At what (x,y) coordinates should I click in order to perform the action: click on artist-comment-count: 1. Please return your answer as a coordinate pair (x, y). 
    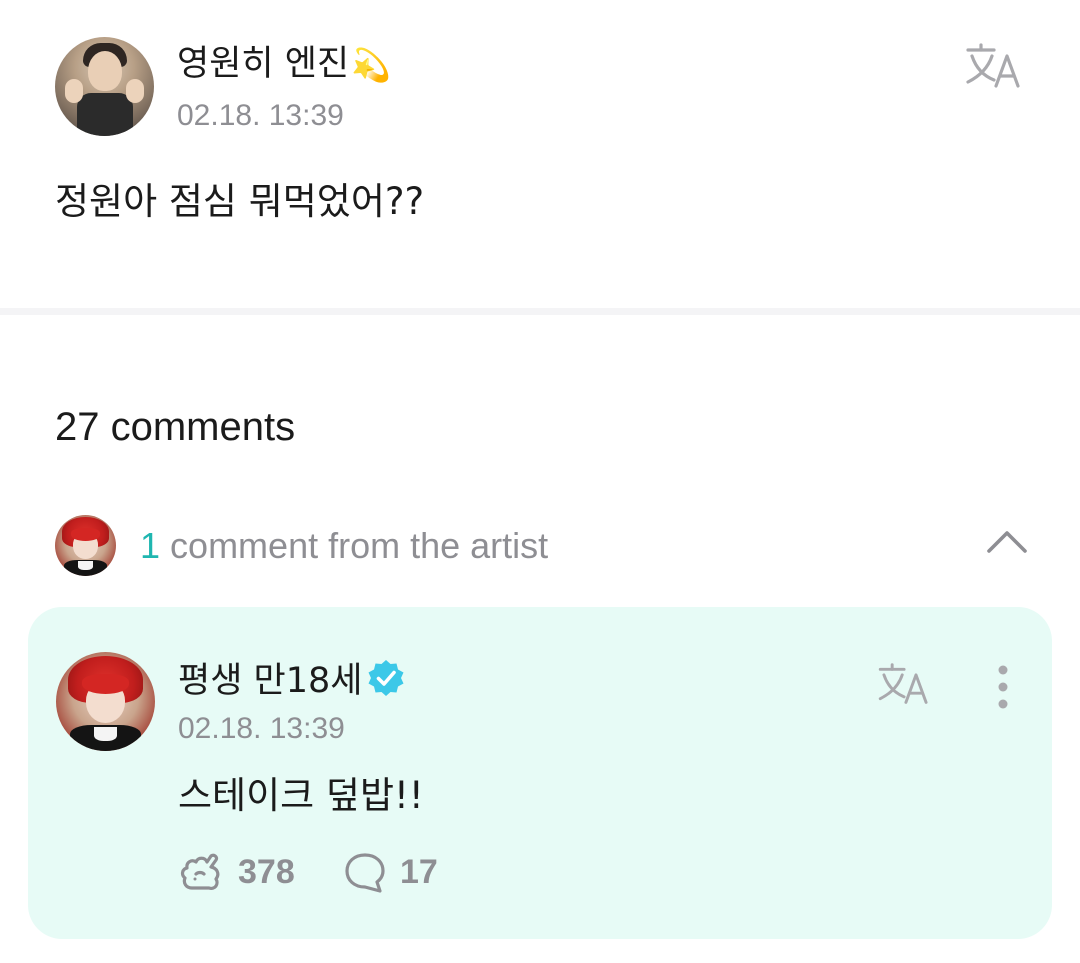
    Looking at the image, I should click on (150, 545).